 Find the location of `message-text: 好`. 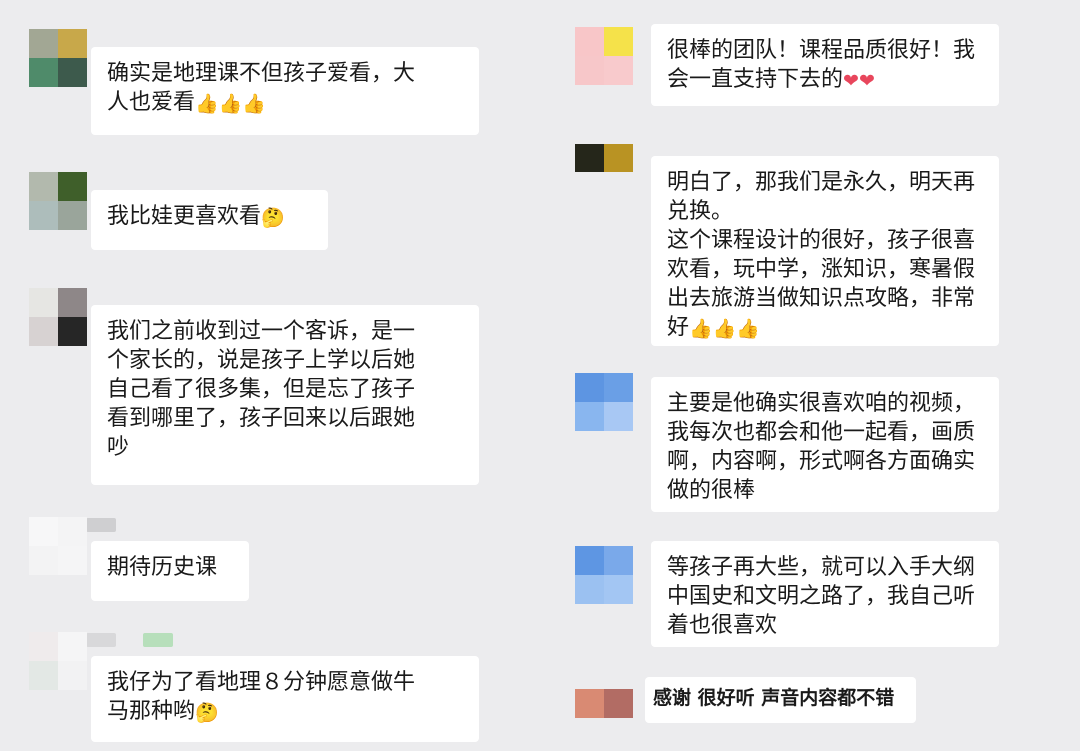

message-text: 好 is located at coordinates (678, 327).